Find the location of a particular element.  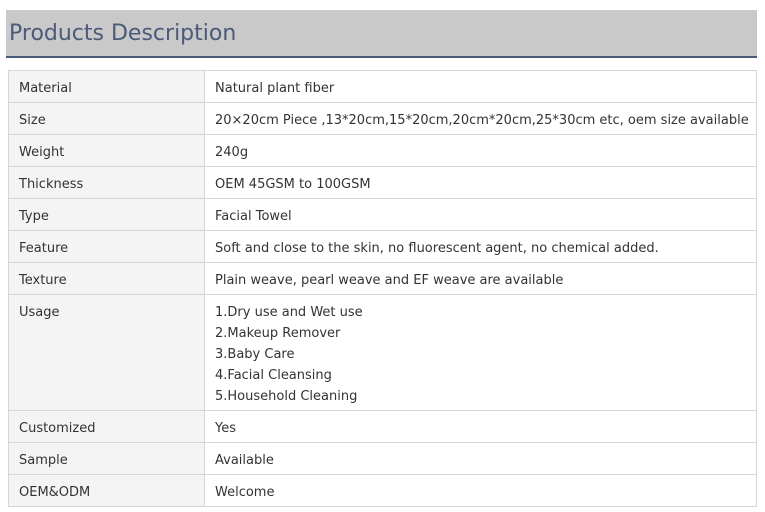

spec-key: Sample is located at coordinates (106, 458).